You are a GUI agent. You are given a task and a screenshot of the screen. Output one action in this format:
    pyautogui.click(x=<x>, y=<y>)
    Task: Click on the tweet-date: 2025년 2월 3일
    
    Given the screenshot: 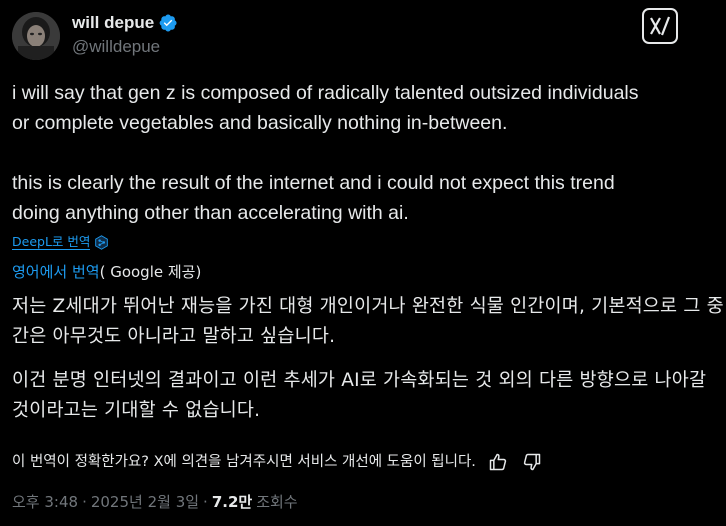 What is the action you would take?
    pyautogui.click(x=145, y=502)
    